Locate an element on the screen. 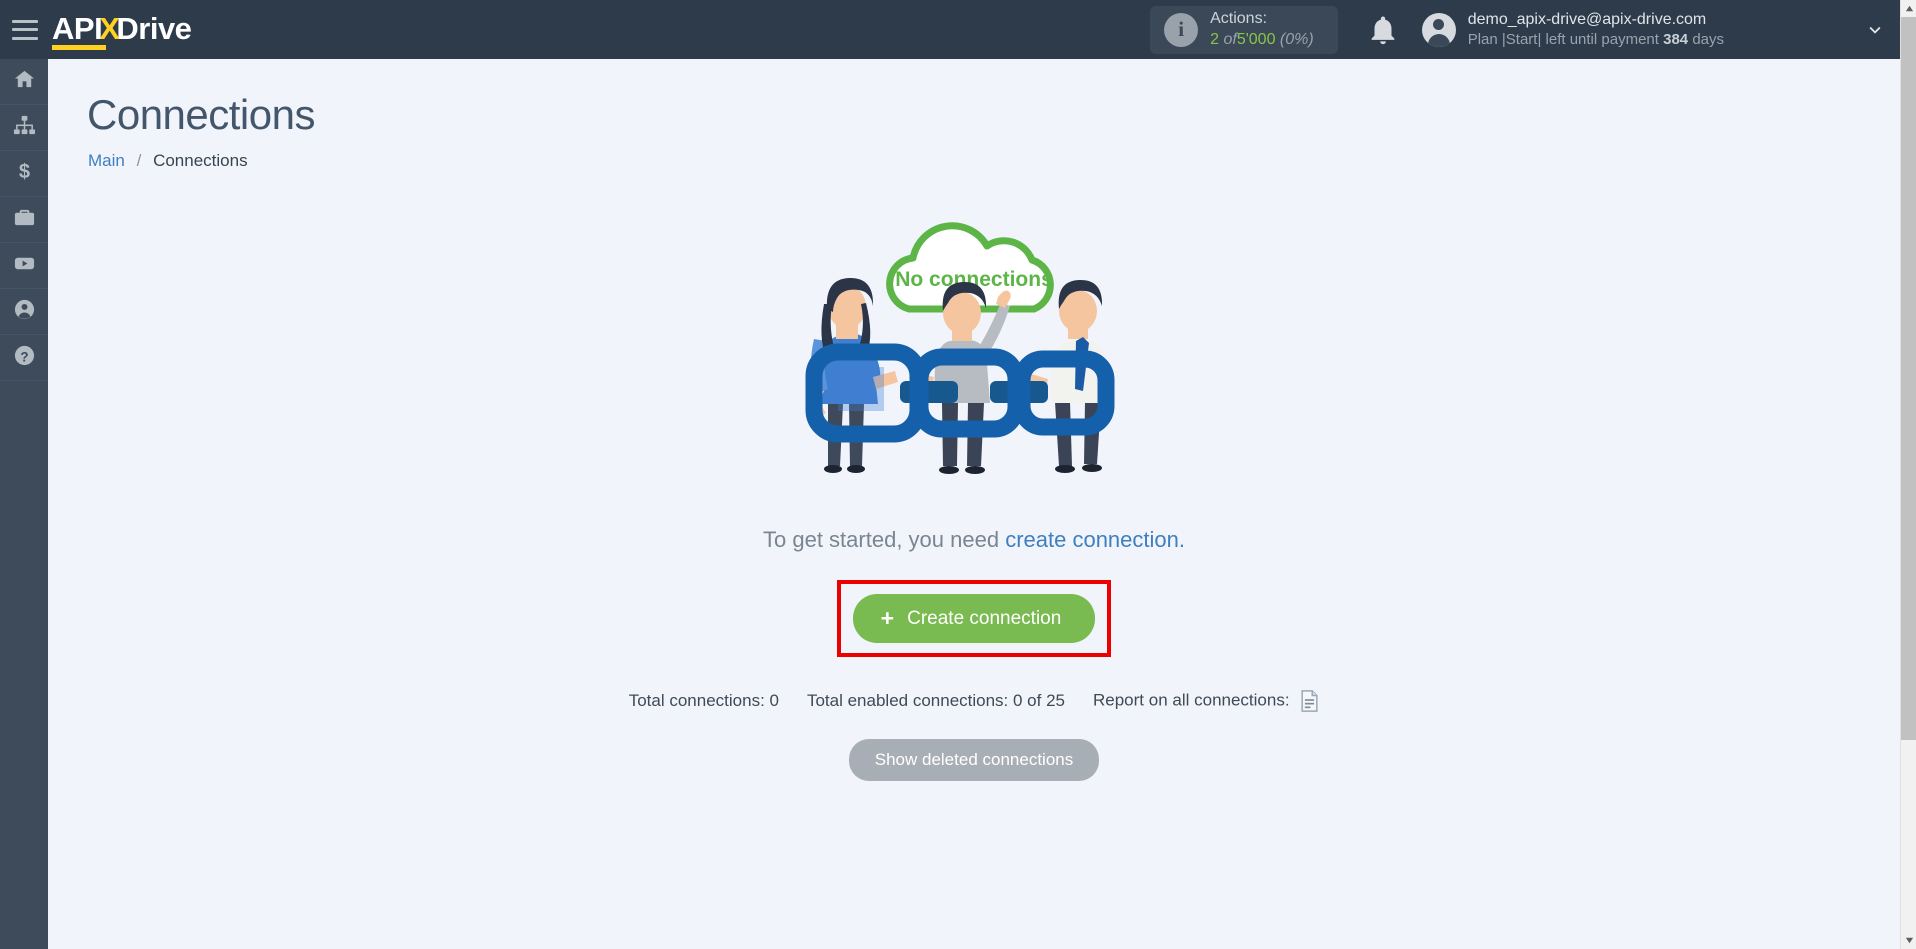 This screenshot has width=1916, height=949. actions-percent: (0%) is located at coordinates (1296, 39).